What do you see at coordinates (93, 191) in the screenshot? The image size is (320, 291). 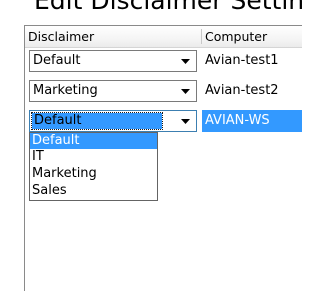 I see `dropdown-option-sales: Sales` at bounding box center [93, 191].